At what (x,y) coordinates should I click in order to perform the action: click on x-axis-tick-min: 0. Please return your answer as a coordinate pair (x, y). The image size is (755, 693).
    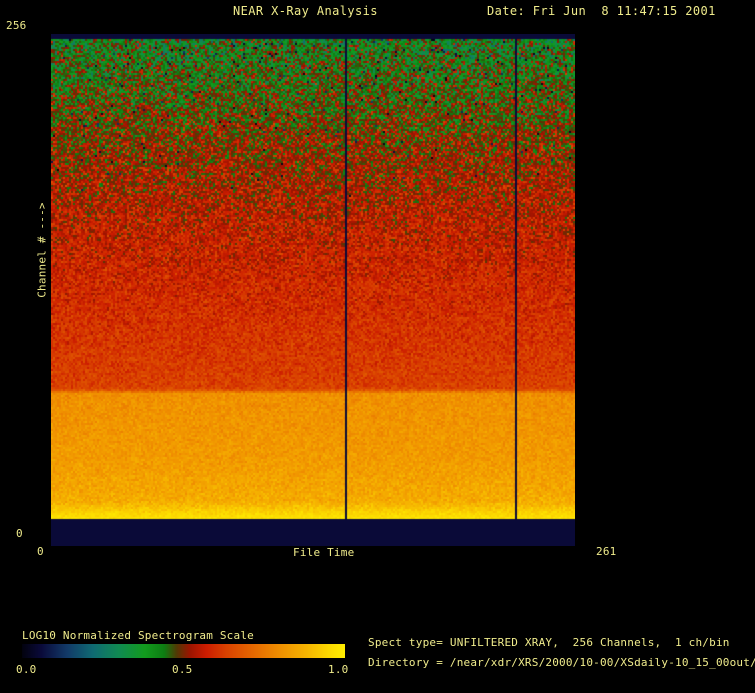
    Looking at the image, I should click on (40, 551).